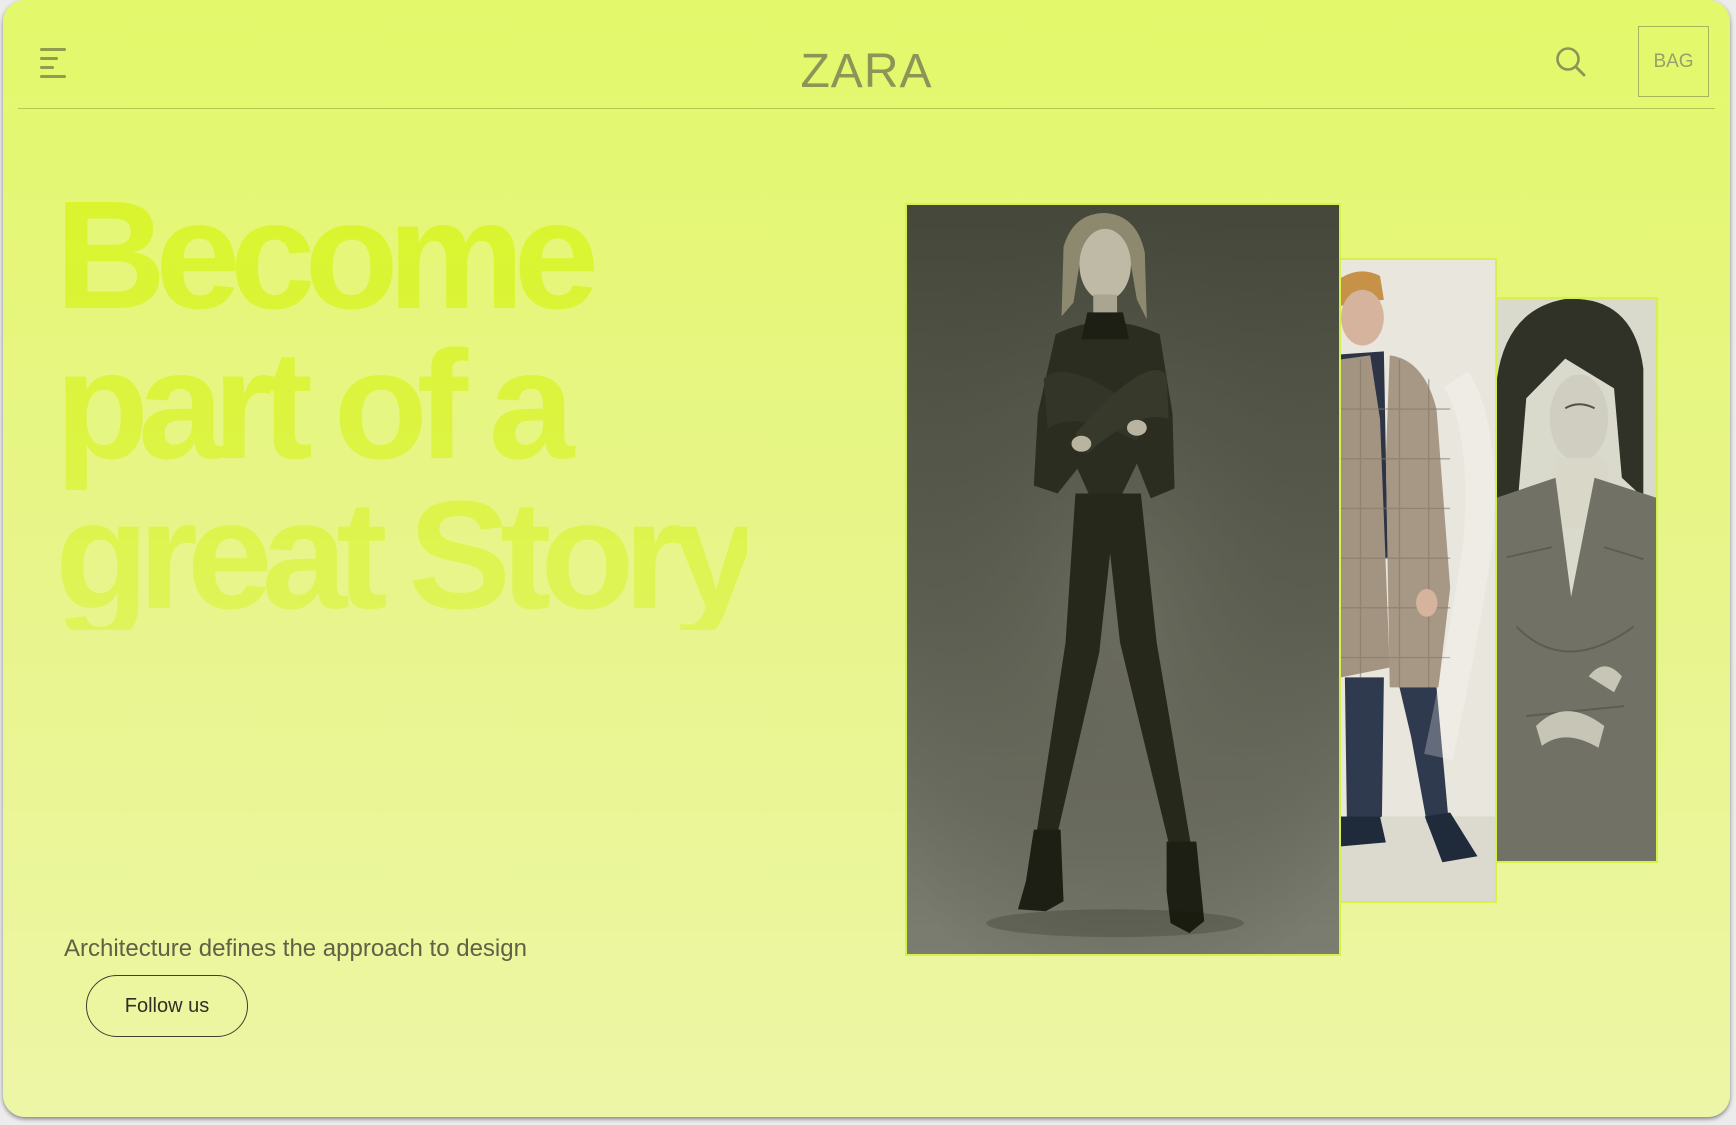 Image resolution: width=1736 pixels, height=1125 pixels. What do you see at coordinates (322, 255) in the screenshot?
I see `hero-headline-line-1: Become` at bounding box center [322, 255].